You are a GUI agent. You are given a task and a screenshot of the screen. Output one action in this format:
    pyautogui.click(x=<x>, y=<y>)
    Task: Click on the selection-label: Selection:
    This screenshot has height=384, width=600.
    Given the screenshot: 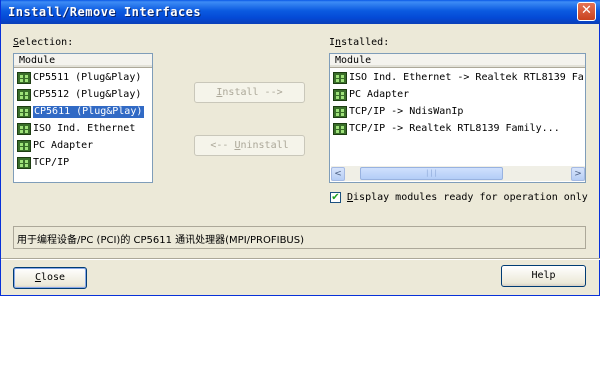 What is the action you would take?
    pyautogui.click(x=43, y=42)
    